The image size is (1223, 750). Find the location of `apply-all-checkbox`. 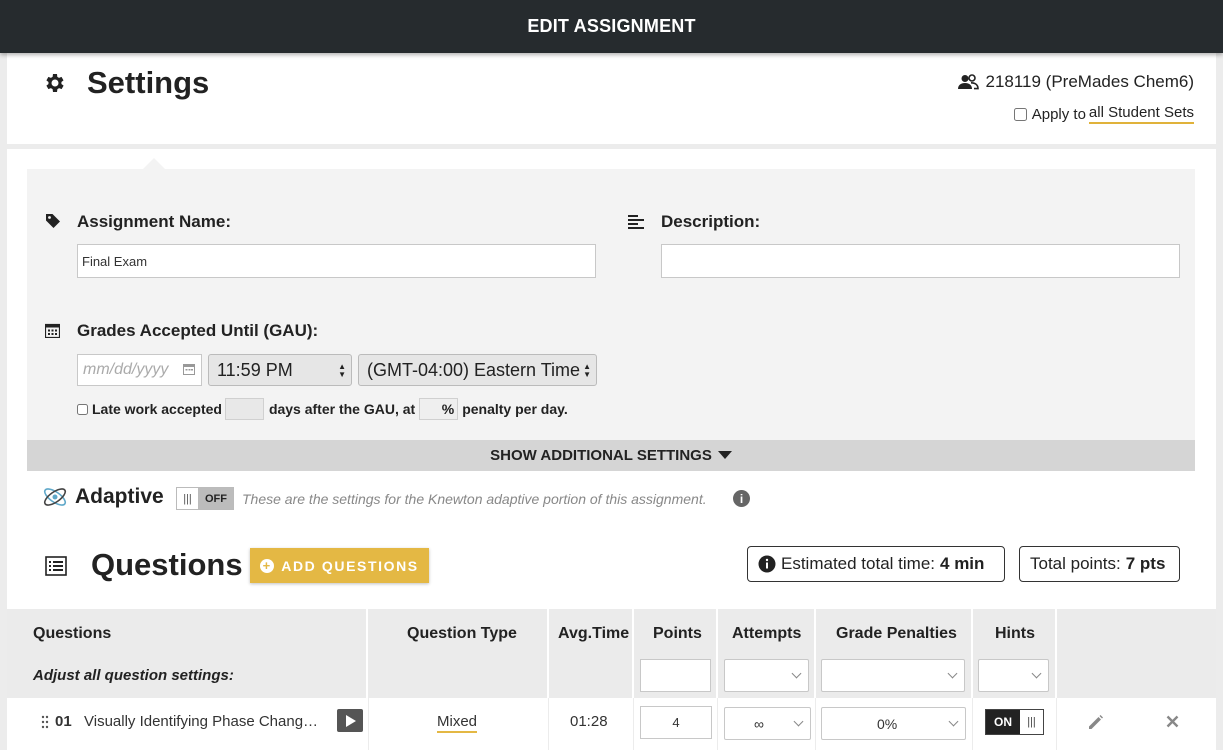

apply-all-checkbox is located at coordinates (1020, 114).